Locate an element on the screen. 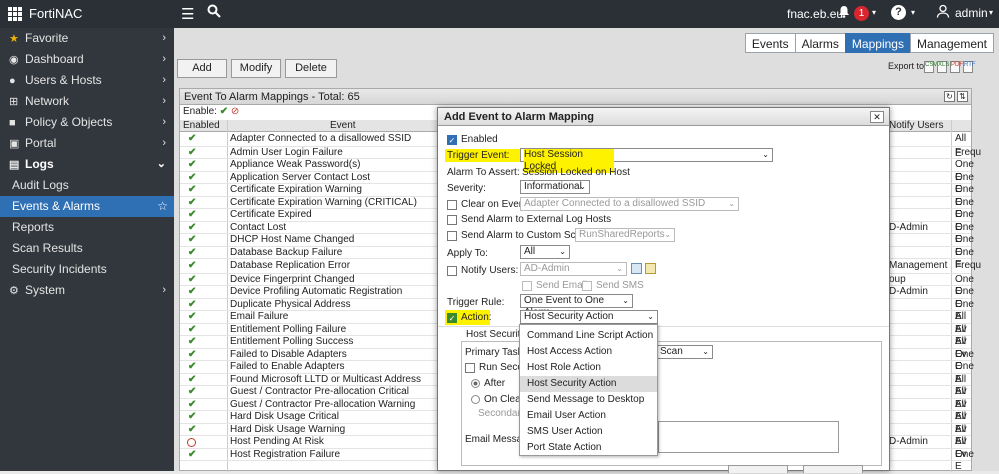 Image resolution: width=999 pixels, height=474 pixels. on-clear-radio is located at coordinates (475, 399).